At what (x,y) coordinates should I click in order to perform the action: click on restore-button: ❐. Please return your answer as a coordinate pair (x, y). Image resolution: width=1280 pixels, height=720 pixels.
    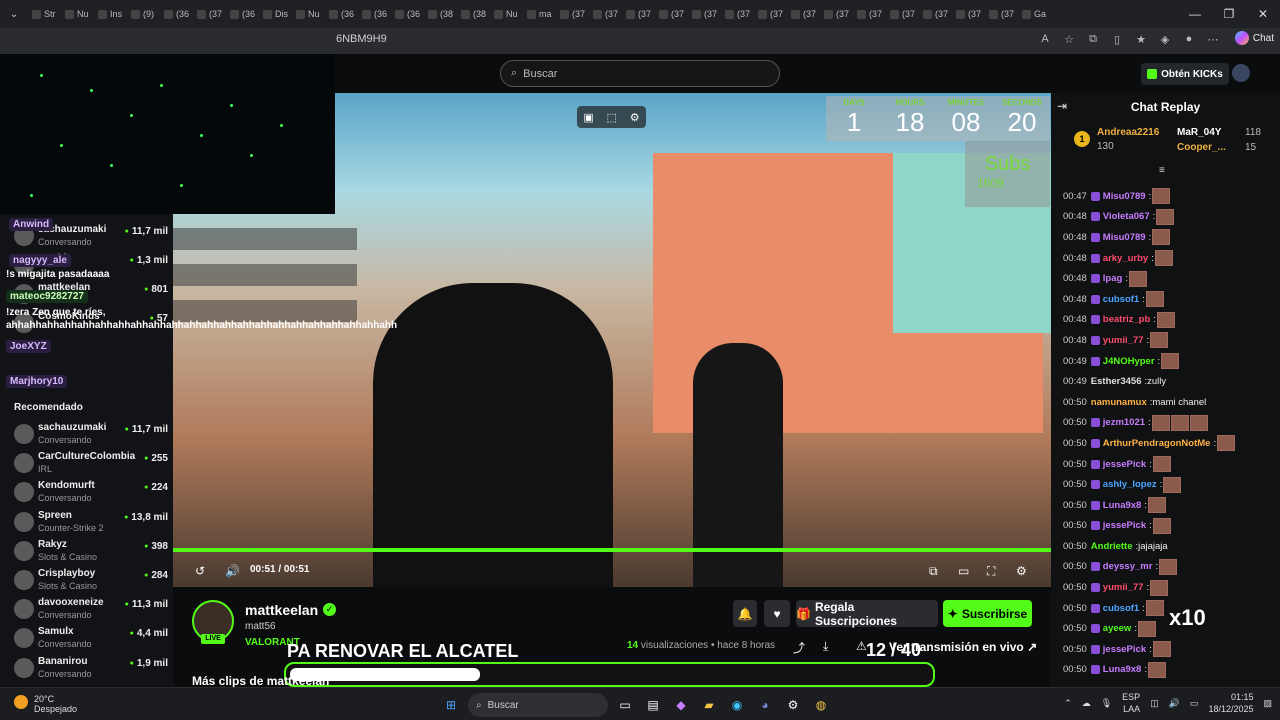
    Looking at the image, I should click on (1229, 14).